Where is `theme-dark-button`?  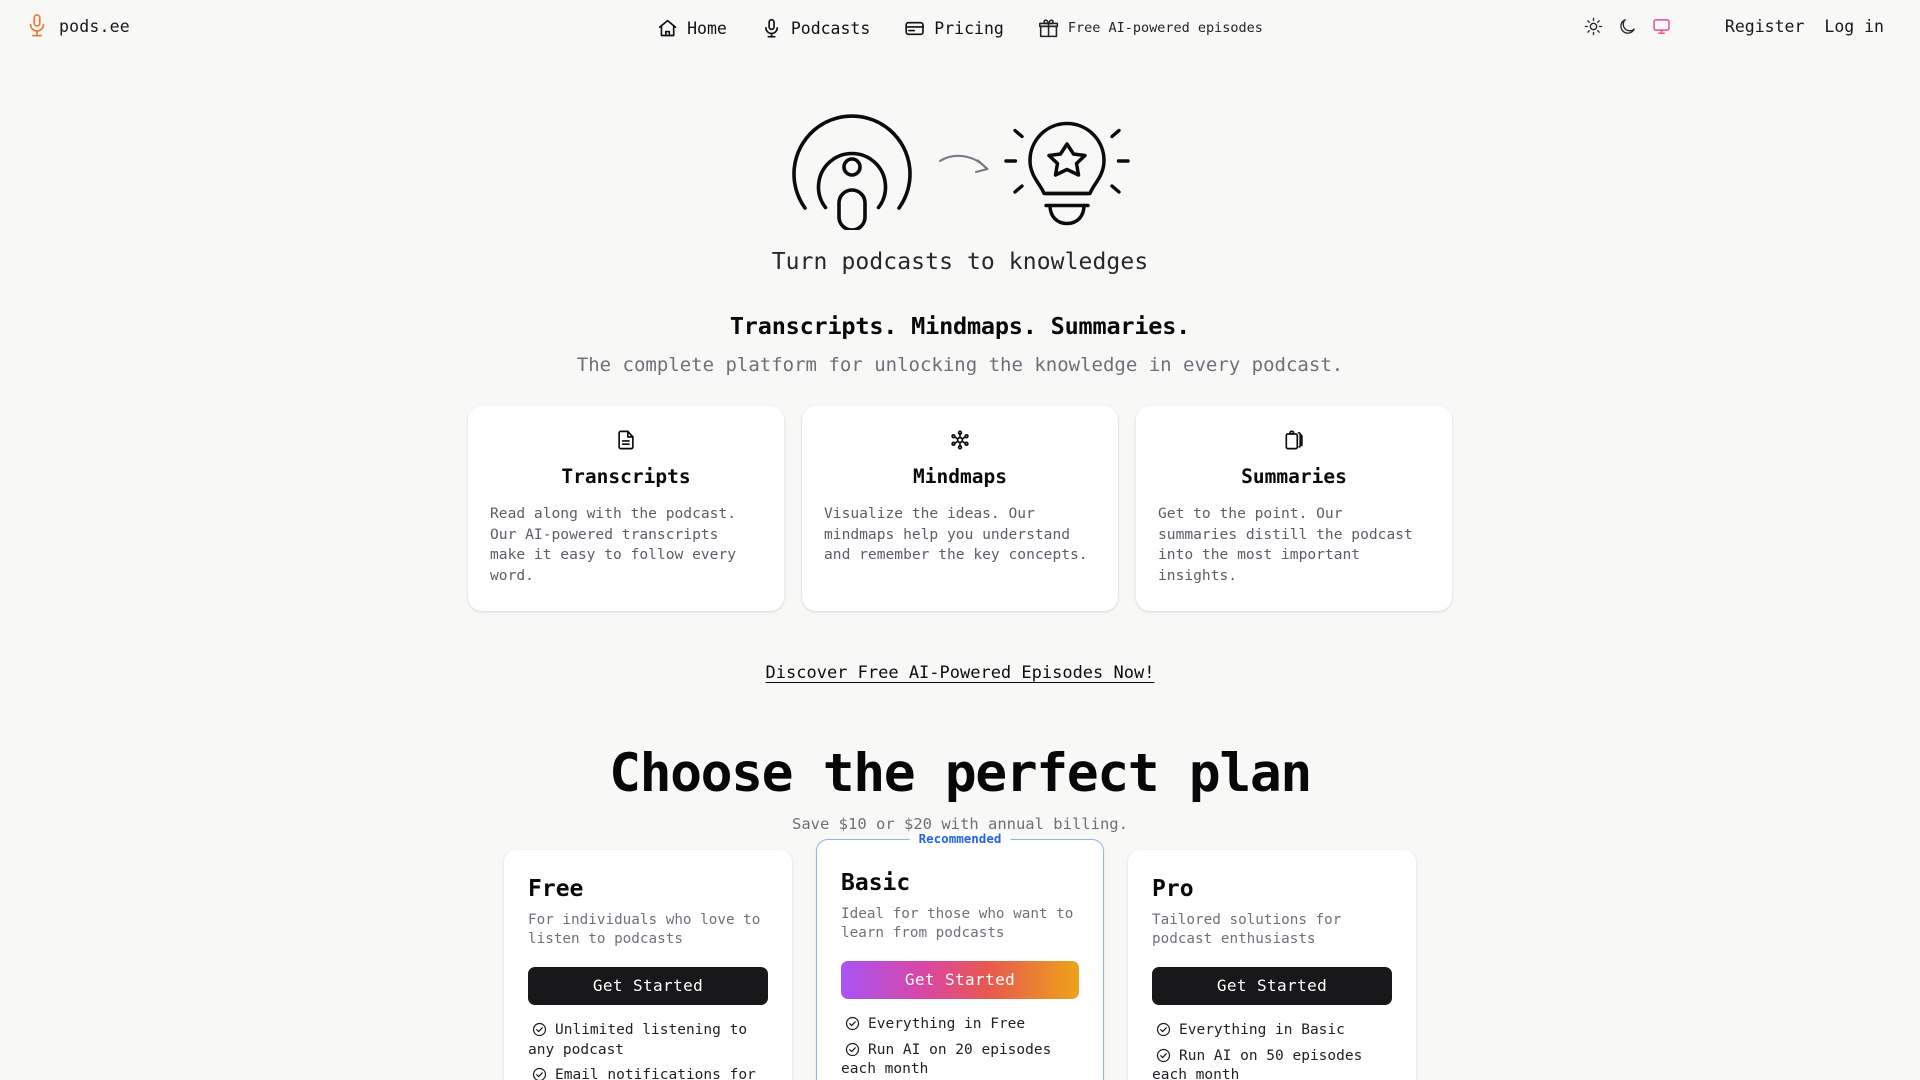 theme-dark-button is located at coordinates (1628, 26).